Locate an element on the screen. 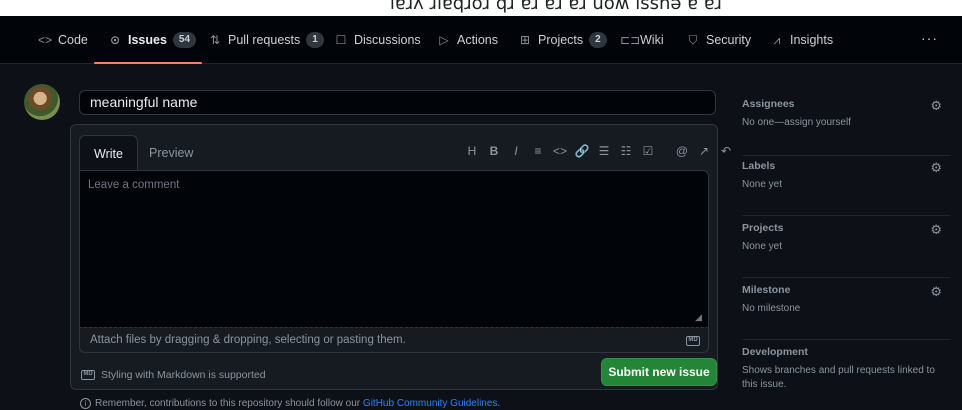 This screenshot has width=962, height=410. actions-icon: ▷ is located at coordinates (444, 40).